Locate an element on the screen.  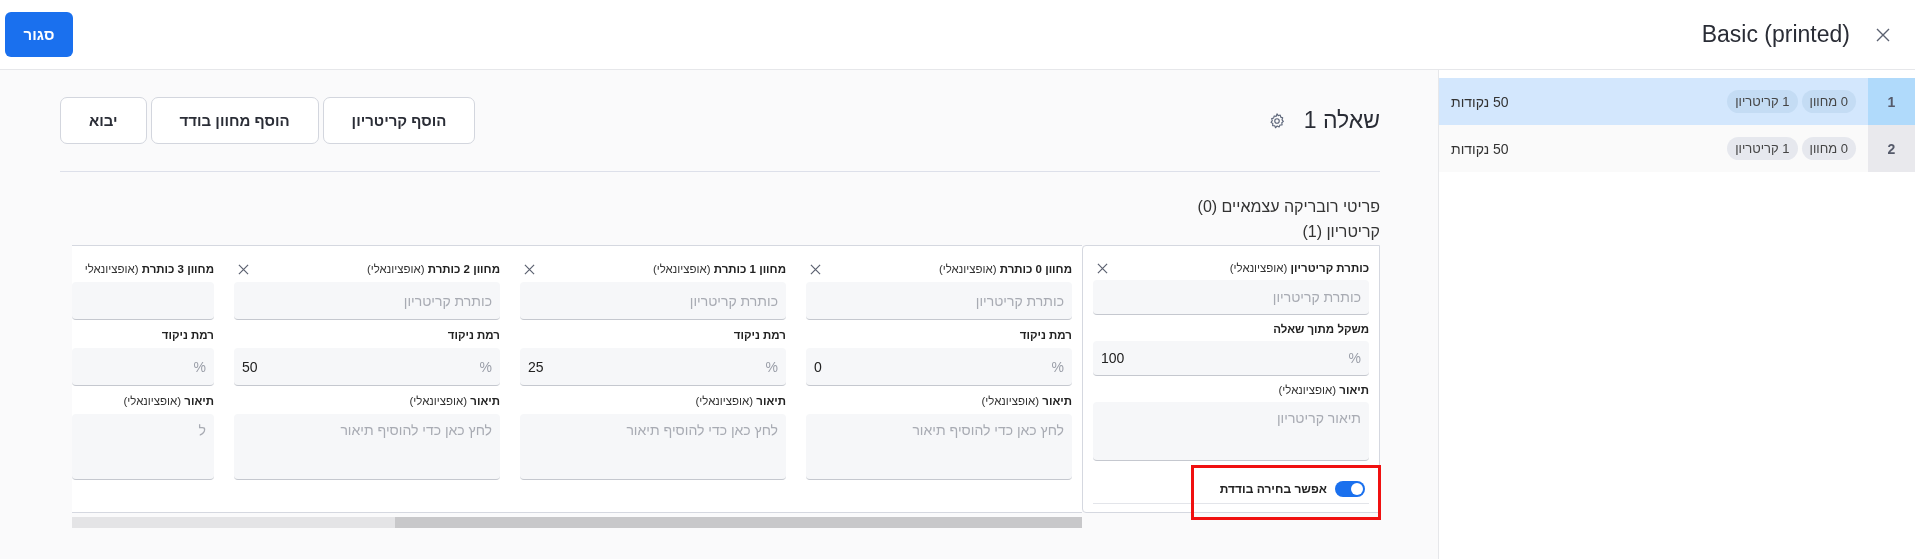
title-field is located at coordinates (143, 301).